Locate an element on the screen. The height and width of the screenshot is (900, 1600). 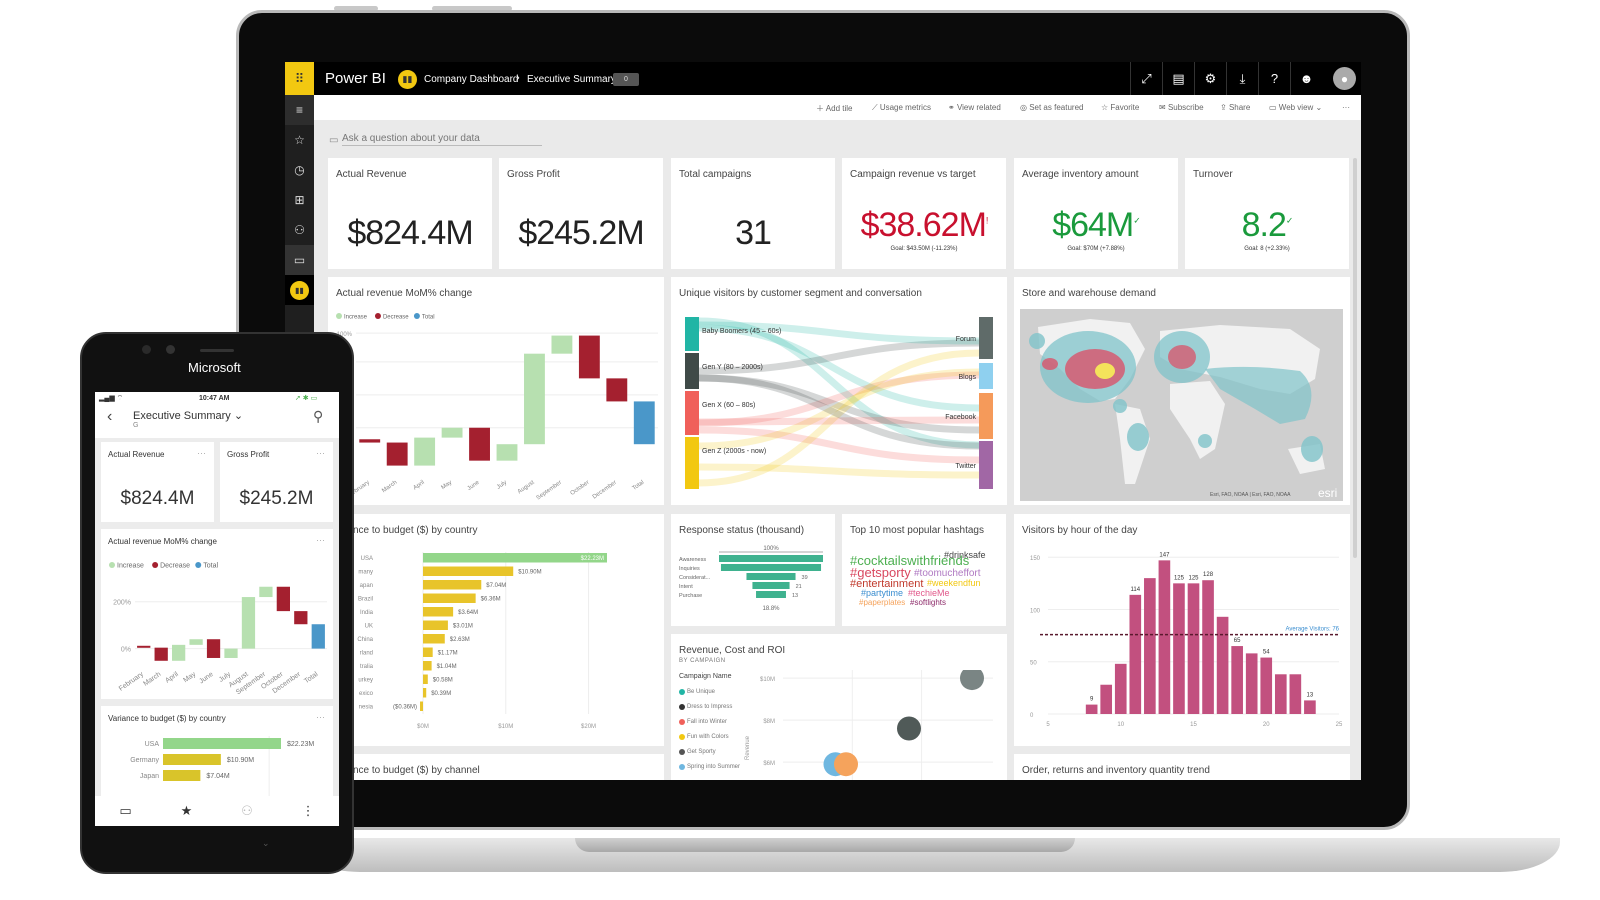
phone-report-title: Executive Summary ⌄ is located at coordinates (188, 415).